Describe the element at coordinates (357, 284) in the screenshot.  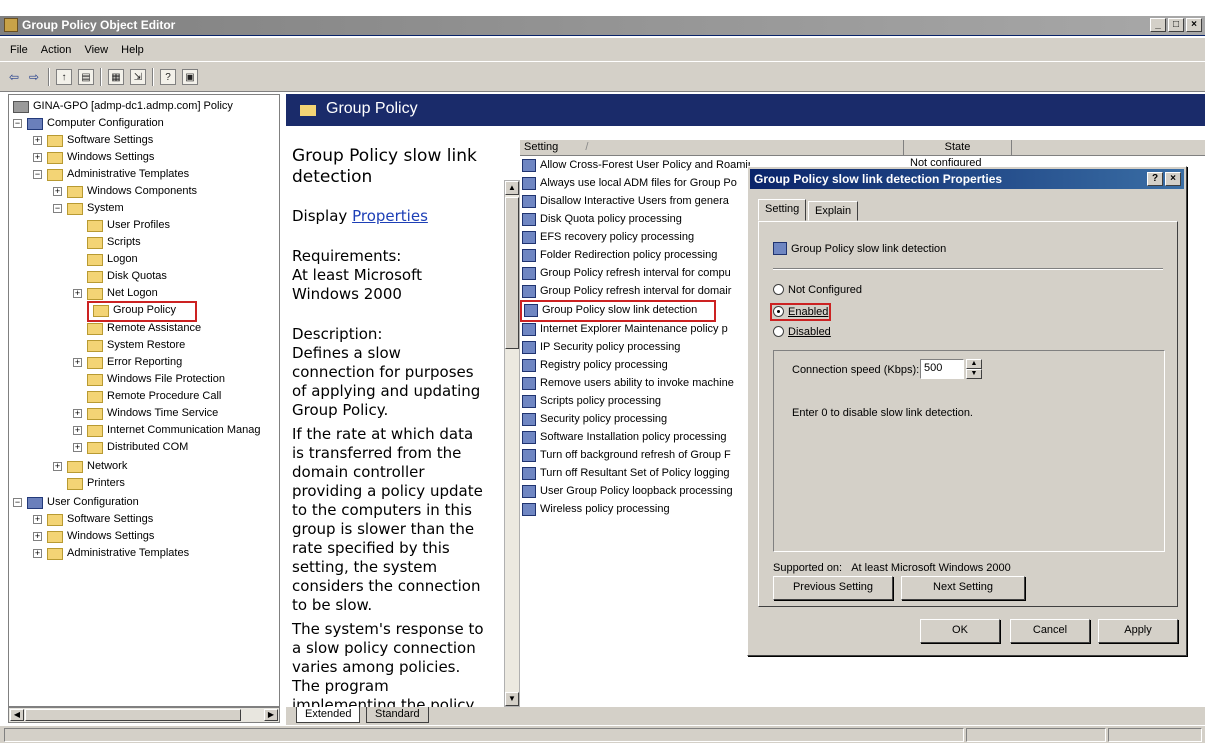
I see `requirements-value: At least Microsoft Windows 2000` at that location.